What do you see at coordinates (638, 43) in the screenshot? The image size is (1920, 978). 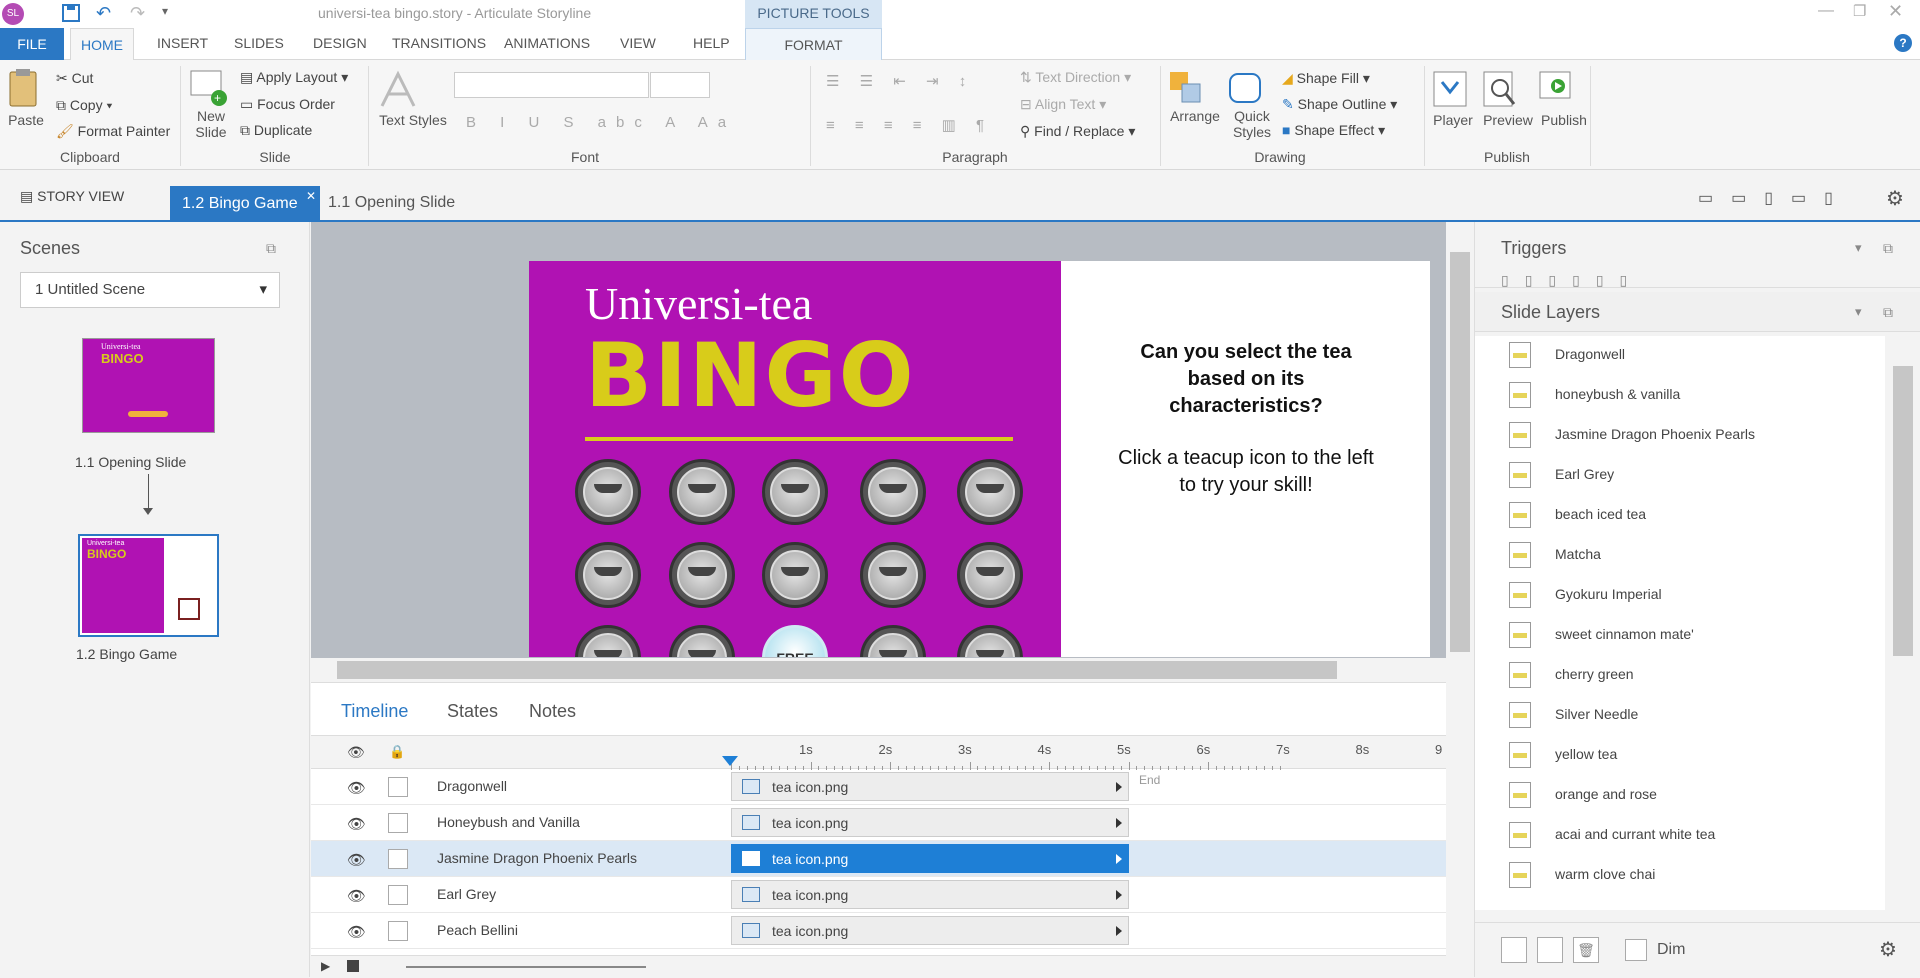 I see `tab-view: VIEW` at bounding box center [638, 43].